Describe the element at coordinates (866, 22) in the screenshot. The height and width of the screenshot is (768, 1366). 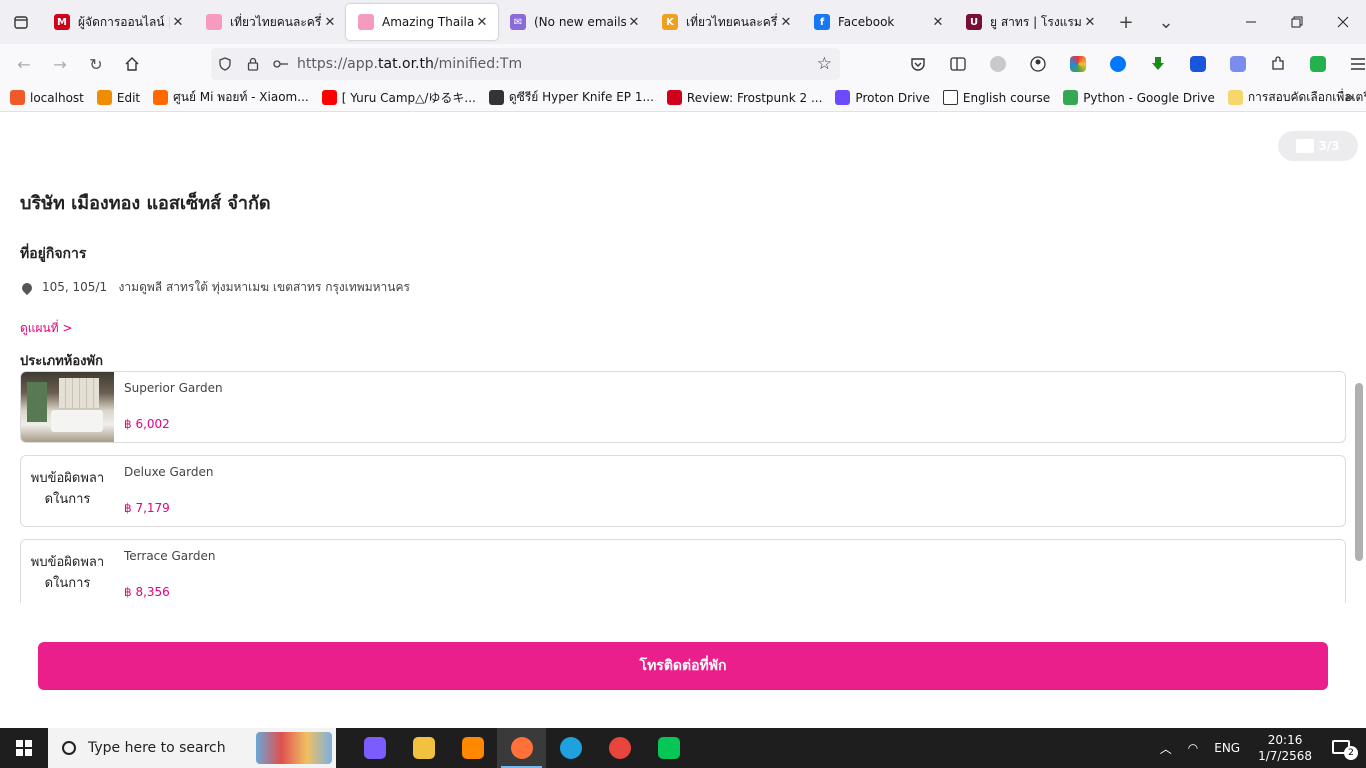
I see `tab-title: Facebook` at that location.